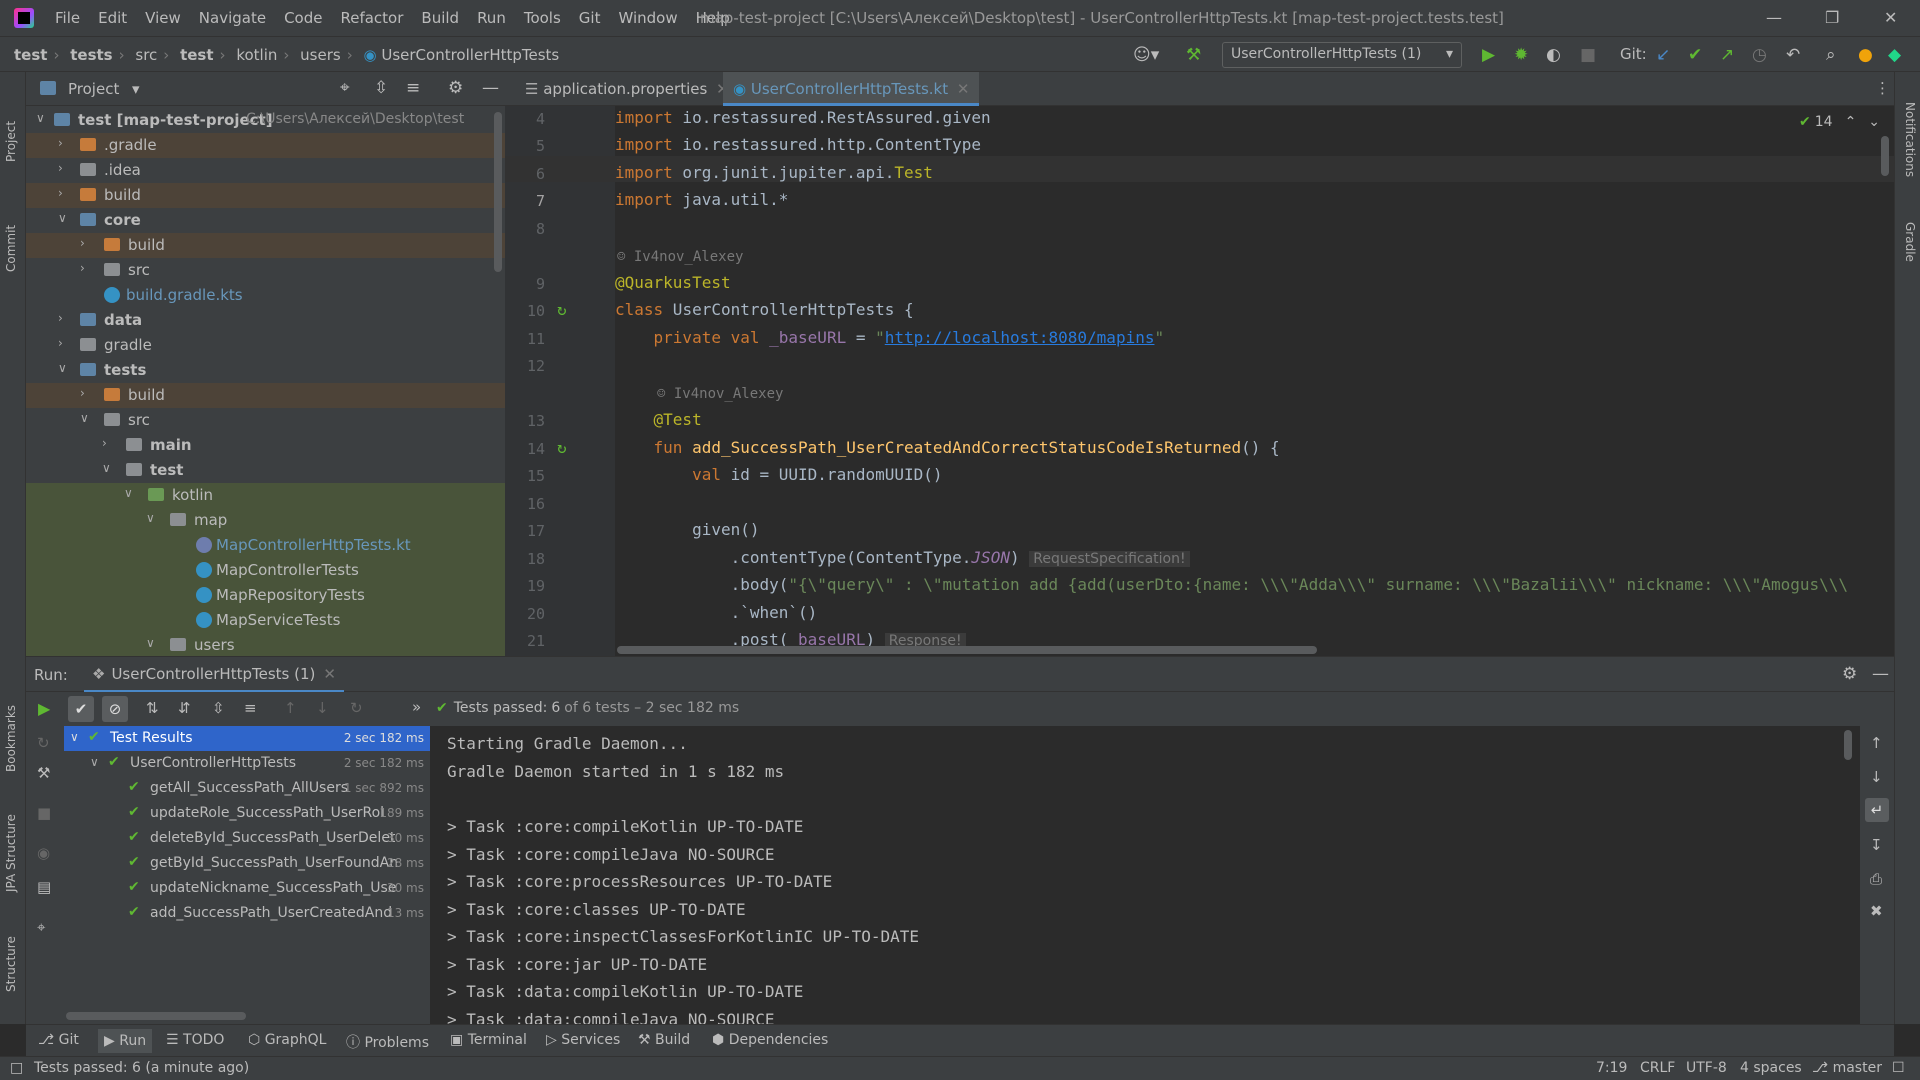 This screenshot has height=1080, width=1920. What do you see at coordinates (1880, 674) in the screenshot?
I see `hide-panel-icon: —` at bounding box center [1880, 674].